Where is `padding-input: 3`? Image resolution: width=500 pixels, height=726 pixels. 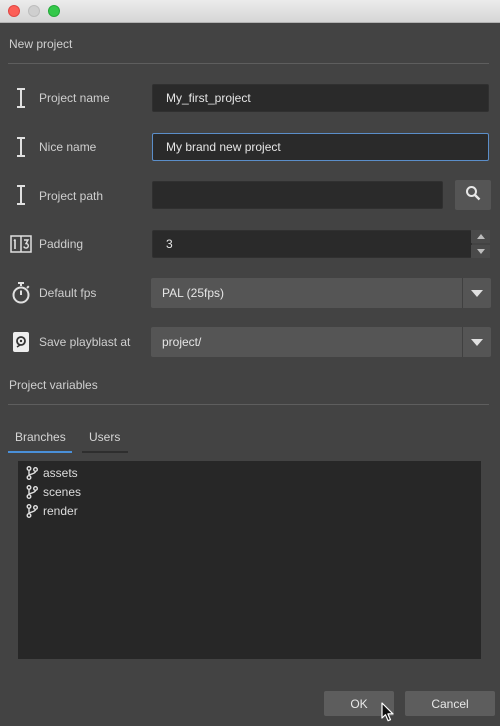
padding-input: 3 is located at coordinates (312, 244).